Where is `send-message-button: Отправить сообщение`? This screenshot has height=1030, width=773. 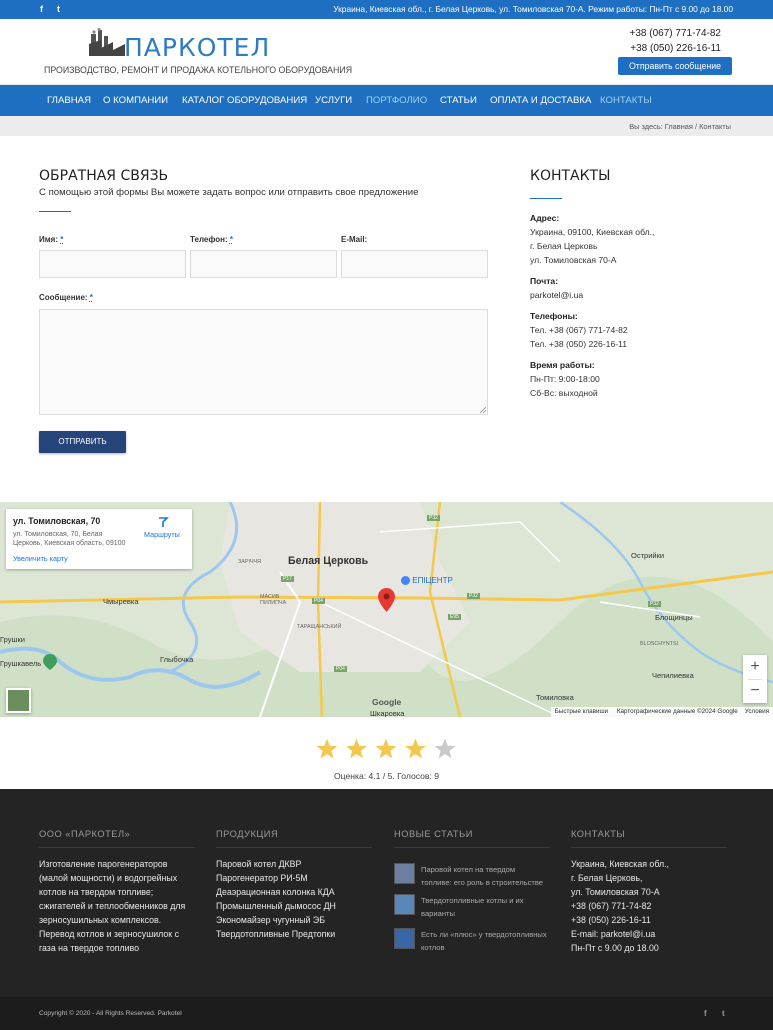 send-message-button: Отправить сообщение is located at coordinates (675, 66).